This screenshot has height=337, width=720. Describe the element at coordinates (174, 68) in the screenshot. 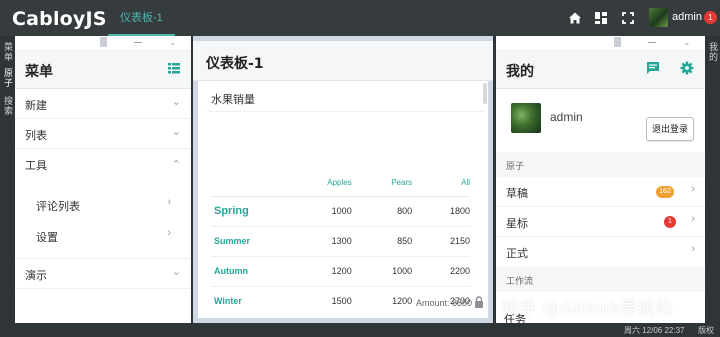

I see `list-view-icon` at that location.